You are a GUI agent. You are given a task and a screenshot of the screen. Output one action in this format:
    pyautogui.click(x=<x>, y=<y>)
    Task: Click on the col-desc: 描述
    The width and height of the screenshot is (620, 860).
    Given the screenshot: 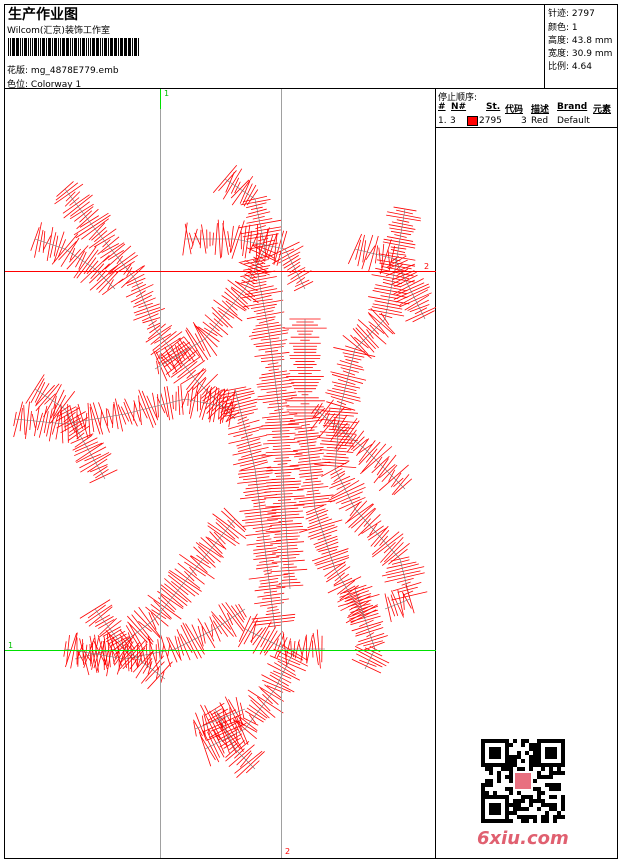 What is the action you would take?
    pyautogui.click(x=540, y=110)
    